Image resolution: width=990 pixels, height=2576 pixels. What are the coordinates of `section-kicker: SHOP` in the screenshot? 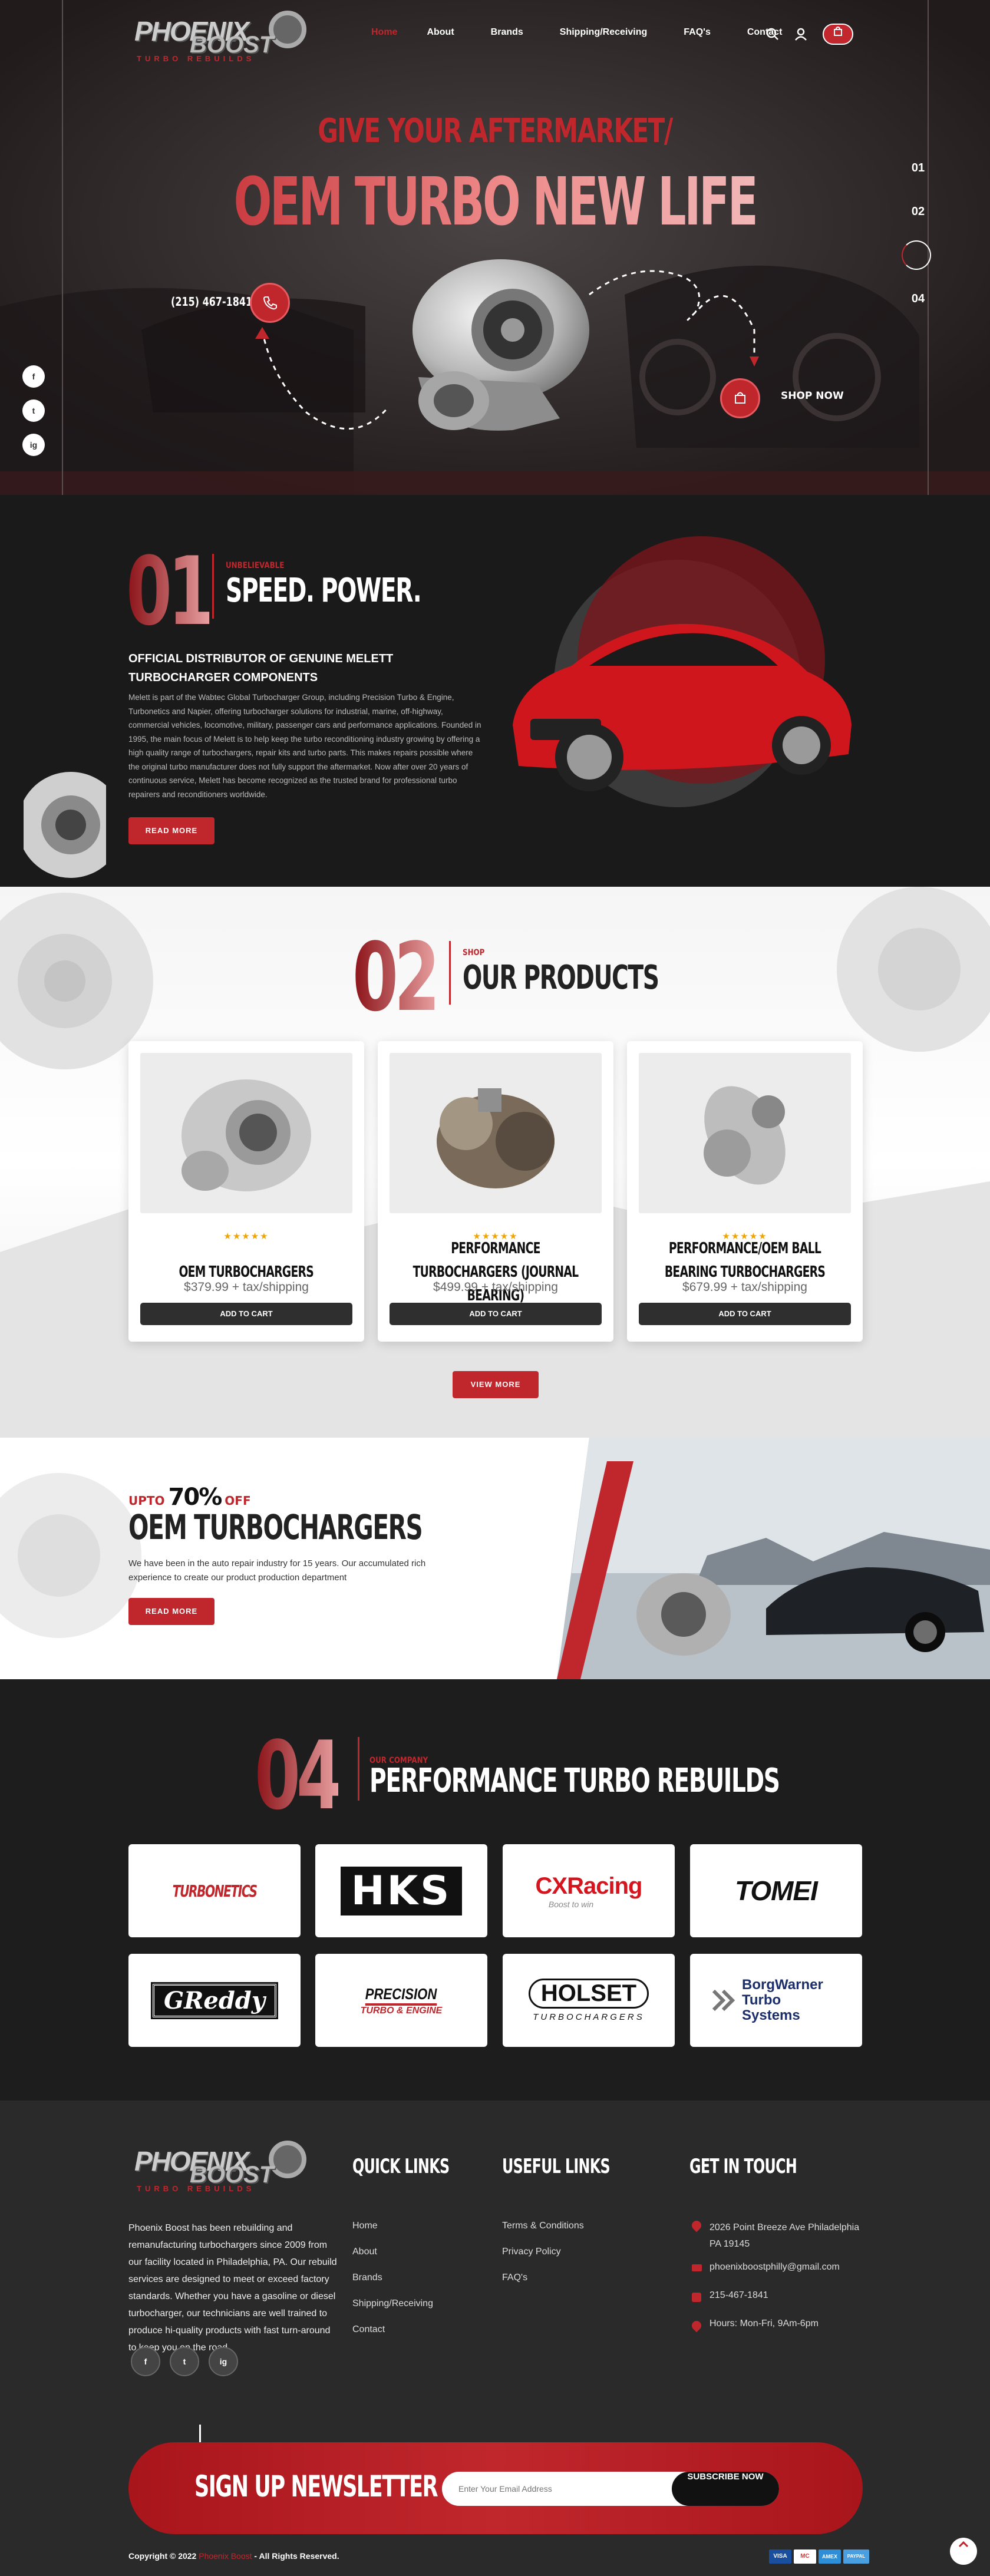 It's located at (474, 952).